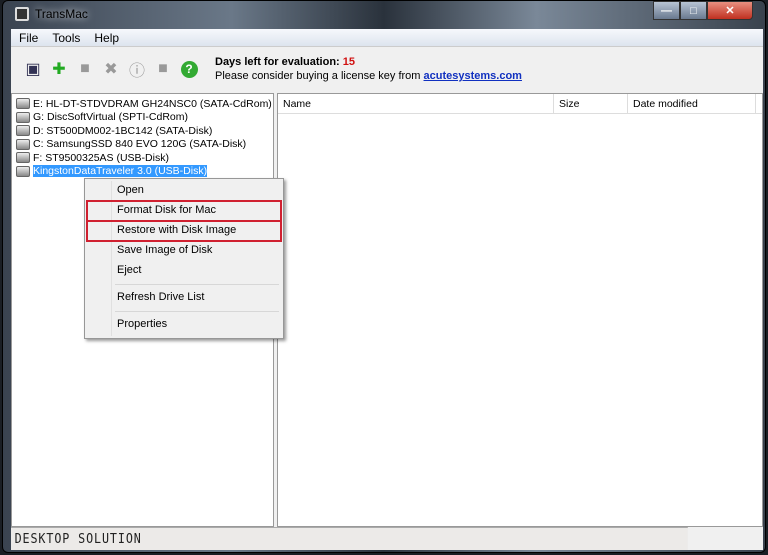 The width and height of the screenshot is (768, 555). I want to click on drive-item: D: ST500DM002-1BC142 (SATA-Disk), so click(142, 131).